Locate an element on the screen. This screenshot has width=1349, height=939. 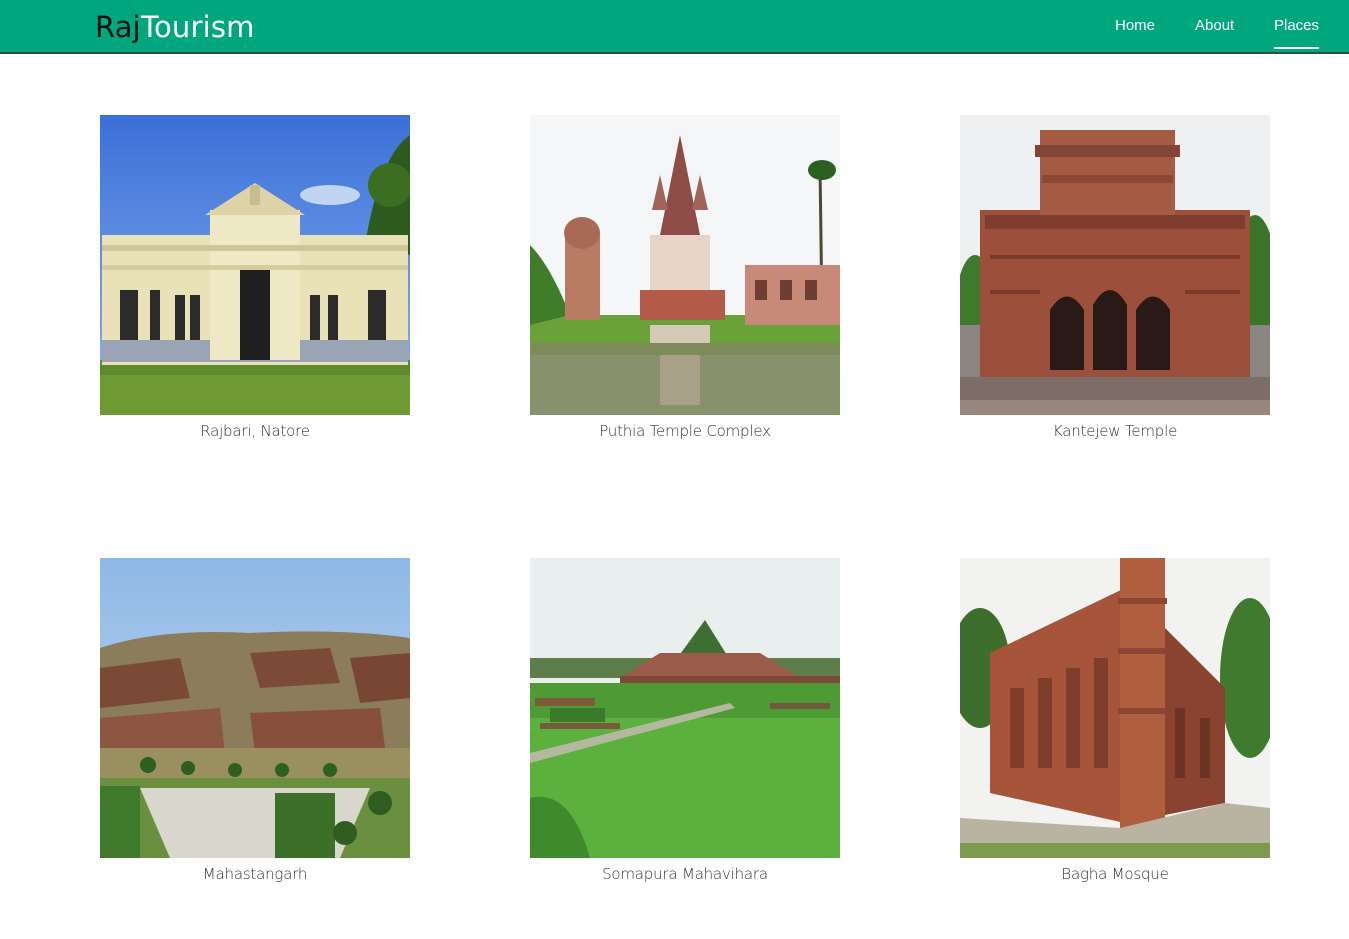
navbar: RajTourism Home About Places is located at coordinates (674, 27).